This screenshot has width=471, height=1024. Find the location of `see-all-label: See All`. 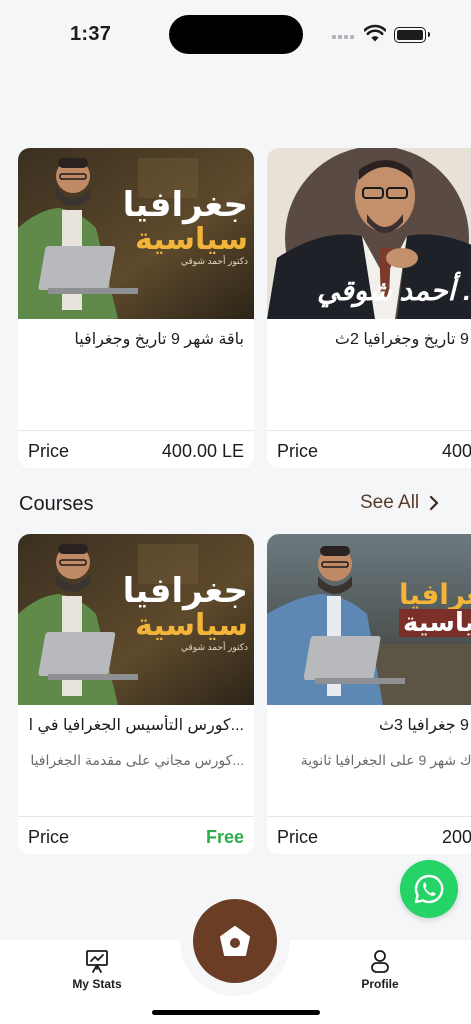

see-all-label: See All is located at coordinates (390, 502).